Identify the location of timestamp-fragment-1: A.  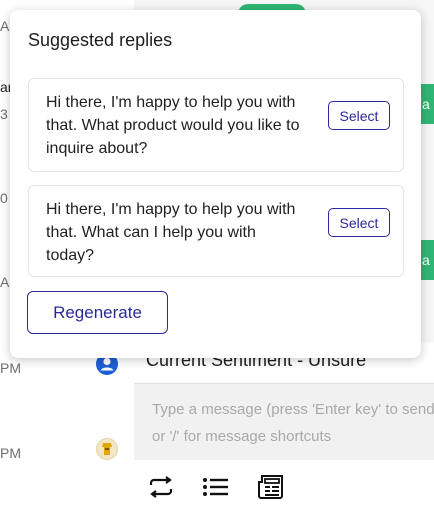
(5, 26).